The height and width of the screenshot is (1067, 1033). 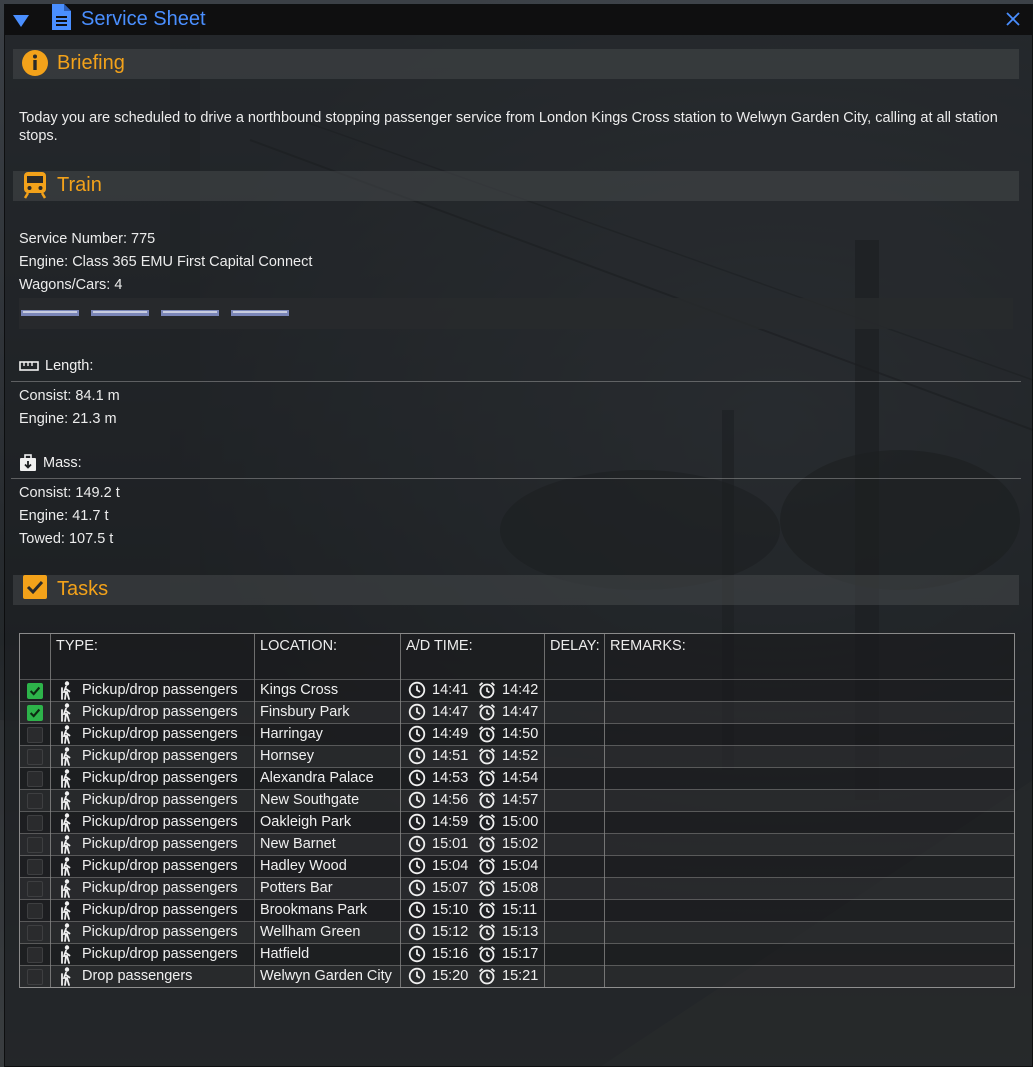 I want to click on divider, so click(x=516, y=478).